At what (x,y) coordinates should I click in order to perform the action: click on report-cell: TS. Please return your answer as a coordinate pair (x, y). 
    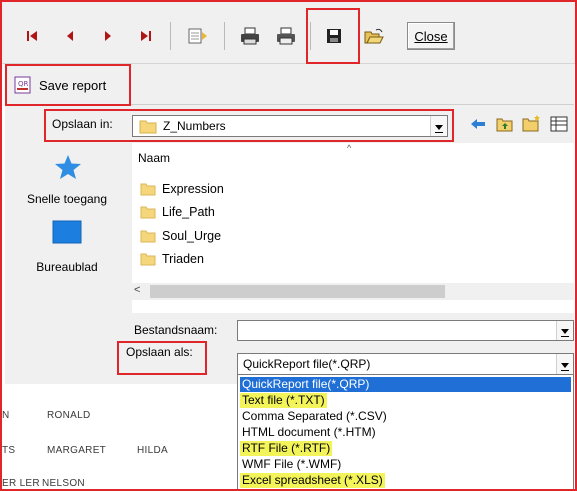
    Looking at the image, I should click on (9, 450).